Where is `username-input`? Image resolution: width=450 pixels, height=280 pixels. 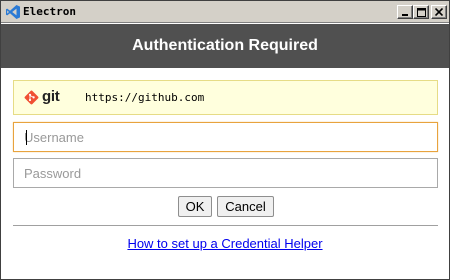
username-input is located at coordinates (225, 137).